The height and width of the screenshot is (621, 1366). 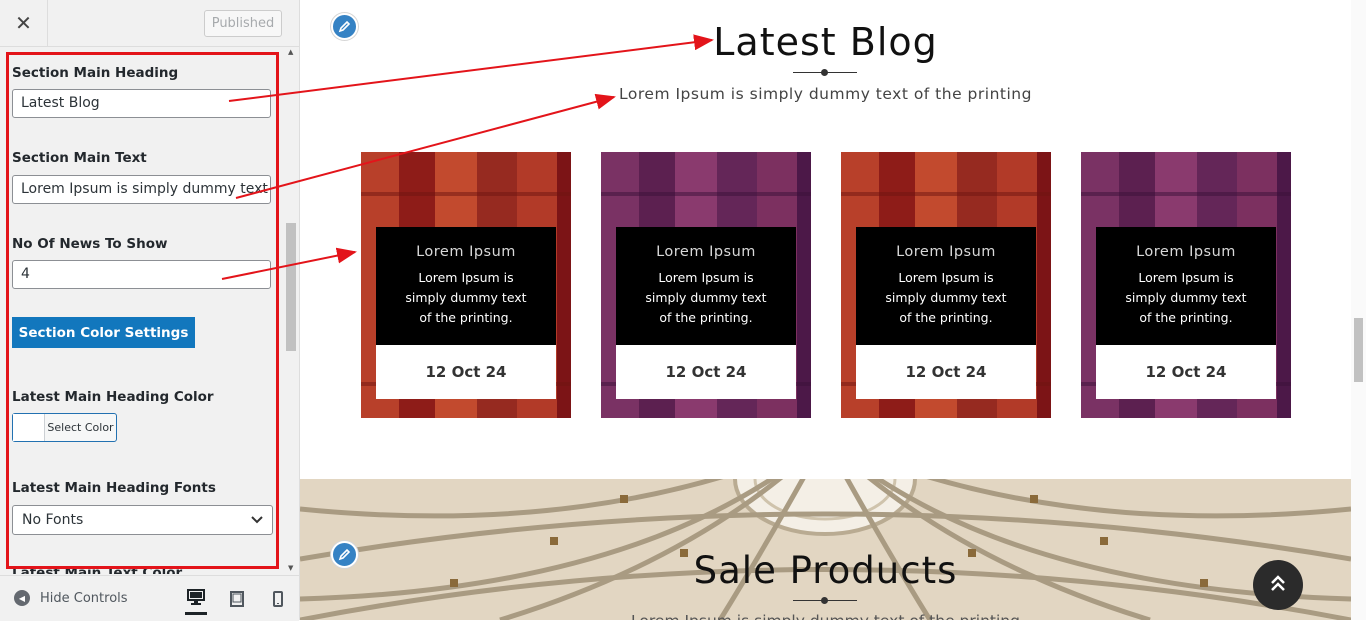 What do you see at coordinates (824, 72) in the screenshot?
I see `title-divider-dot` at bounding box center [824, 72].